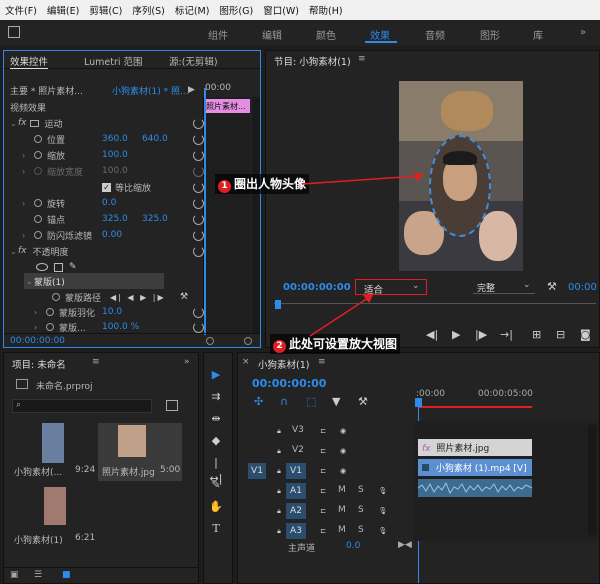 The image size is (600, 584). Describe the element at coordinates (191, 90) in the screenshot. I see `play-only-icon: ▶` at that location.